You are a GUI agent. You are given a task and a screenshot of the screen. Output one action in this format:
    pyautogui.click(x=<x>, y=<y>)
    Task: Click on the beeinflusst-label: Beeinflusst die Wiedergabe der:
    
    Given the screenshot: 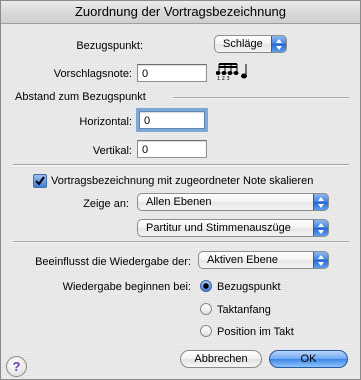 What is the action you would take?
    pyautogui.click(x=113, y=262)
    